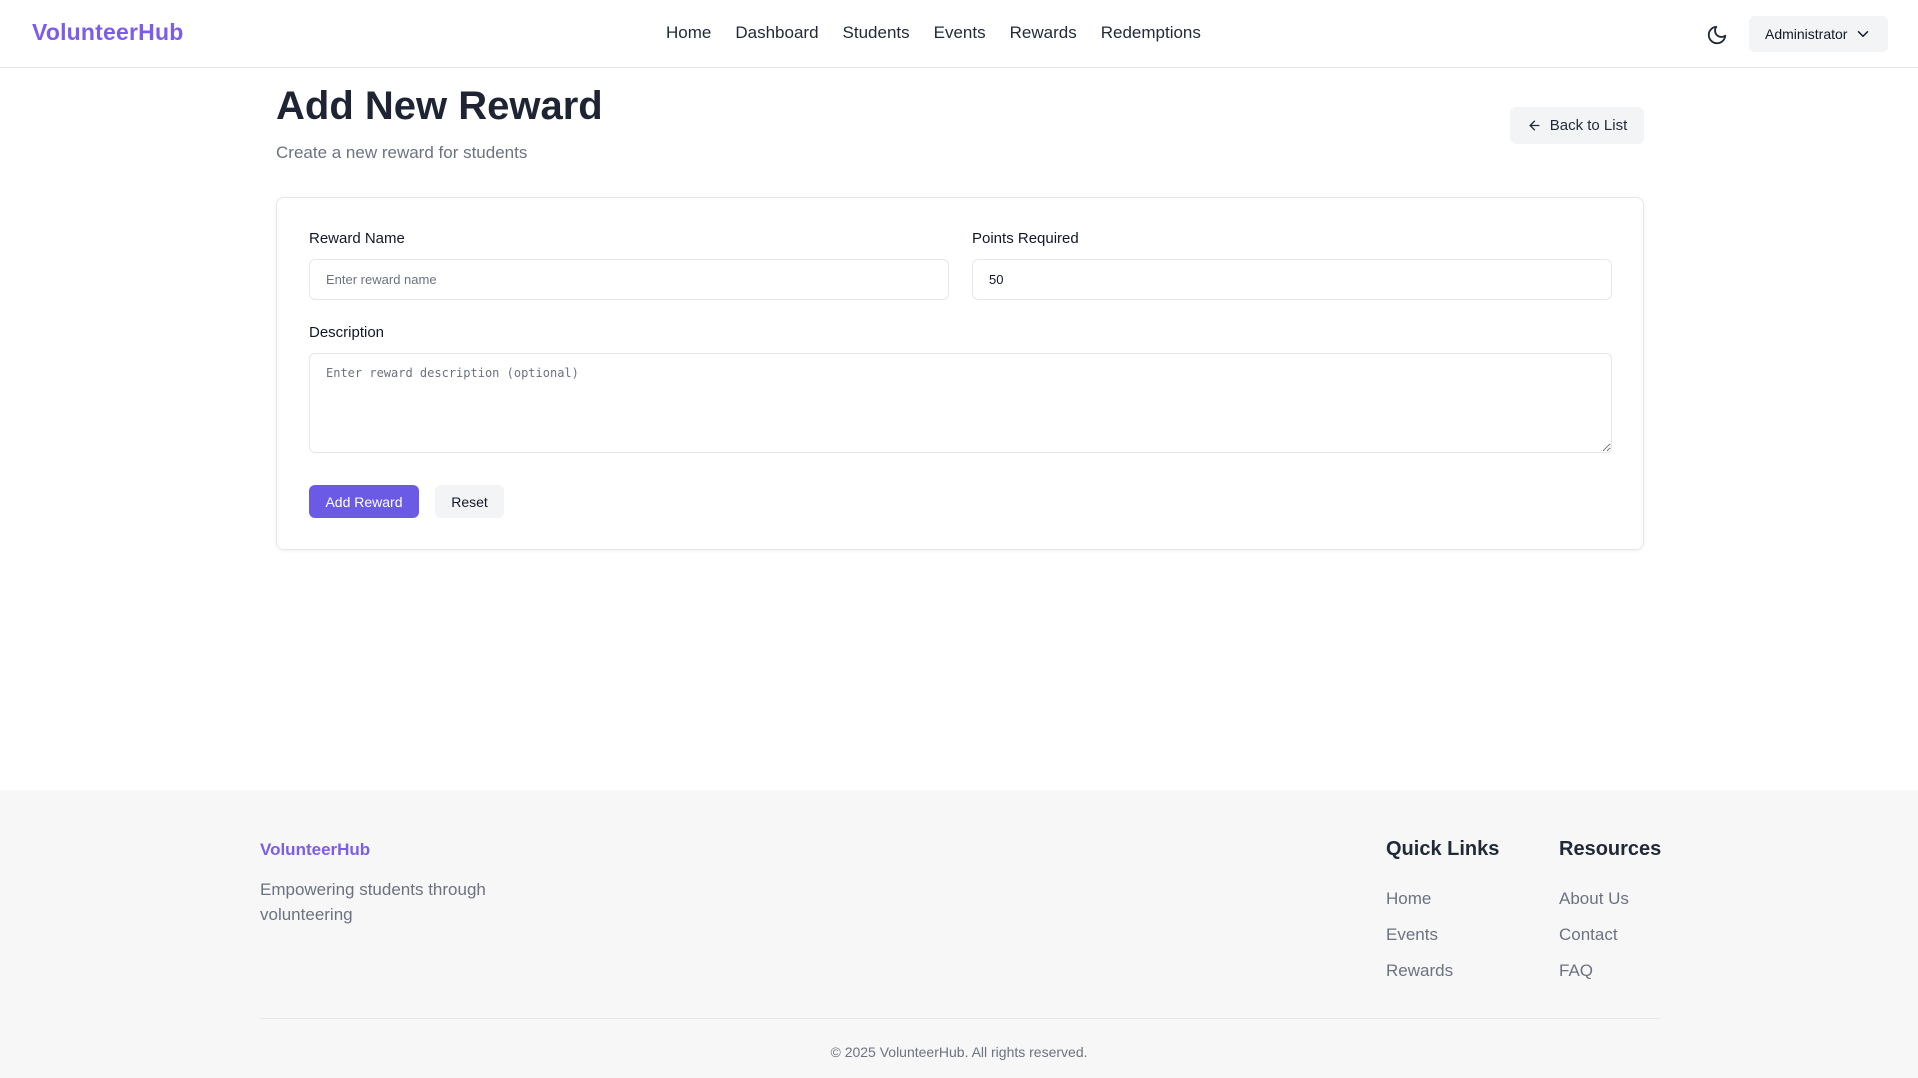 This screenshot has width=1918, height=1078. What do you see at coordinates (1408, 899) in the screenshot?
I see `footer-link-home: Home` at bounding box center [1408, 899].